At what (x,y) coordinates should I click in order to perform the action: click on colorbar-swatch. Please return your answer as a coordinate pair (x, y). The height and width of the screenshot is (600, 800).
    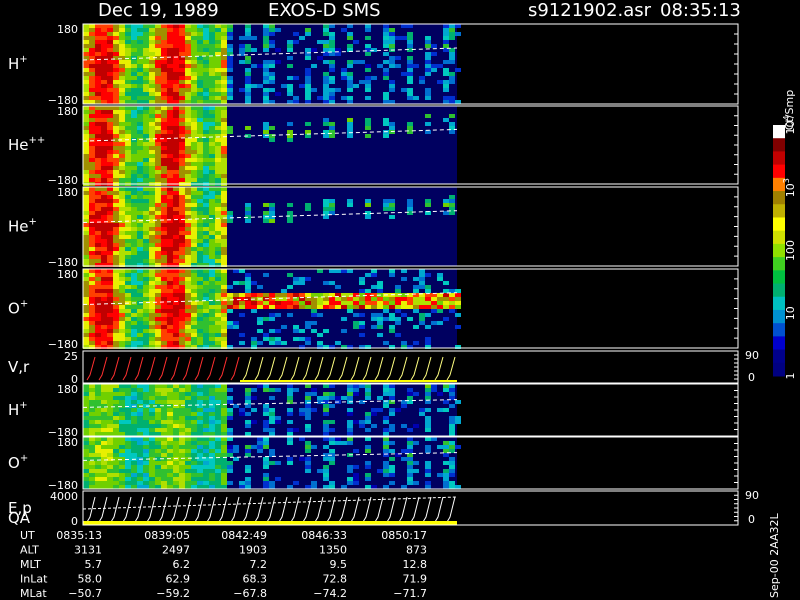
    Looking at the image, I should click on (779, 145).